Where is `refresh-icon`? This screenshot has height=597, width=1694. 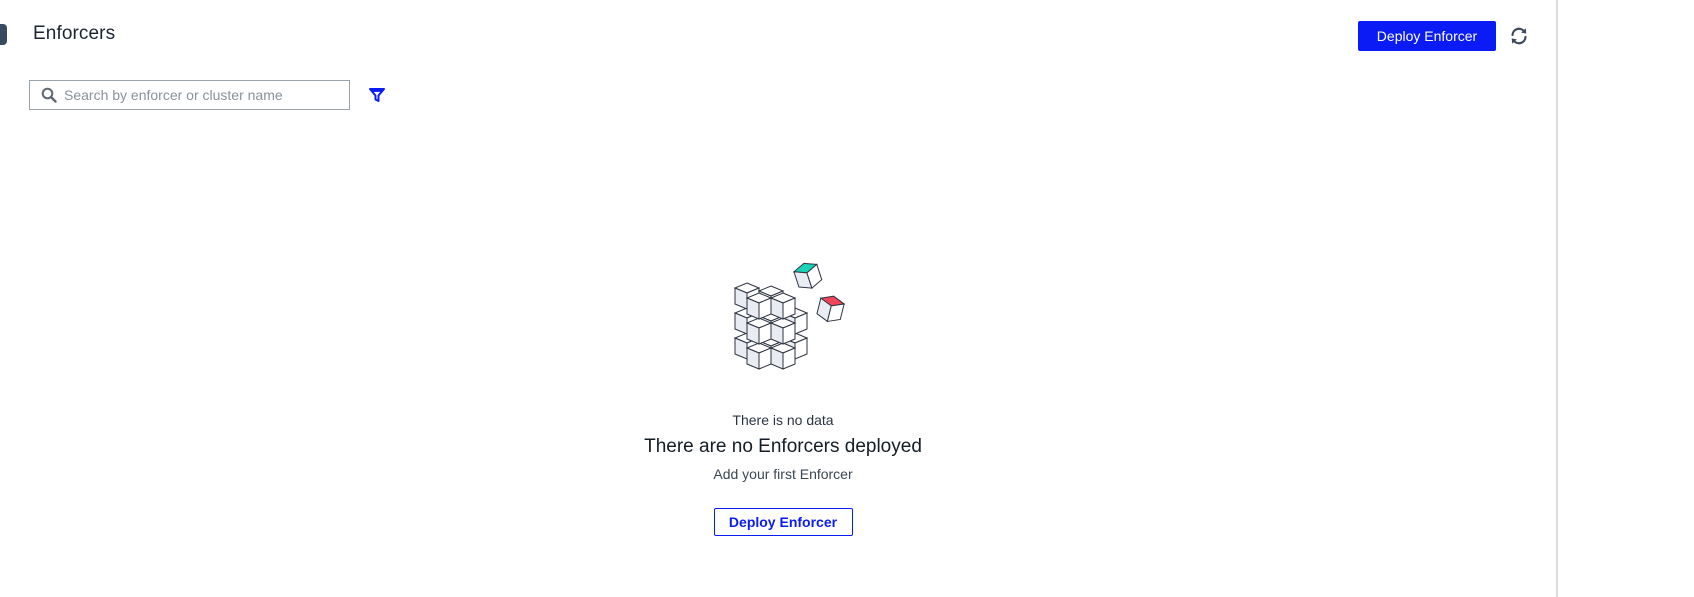 refresh-icon is located at coordinates (1519, 36).